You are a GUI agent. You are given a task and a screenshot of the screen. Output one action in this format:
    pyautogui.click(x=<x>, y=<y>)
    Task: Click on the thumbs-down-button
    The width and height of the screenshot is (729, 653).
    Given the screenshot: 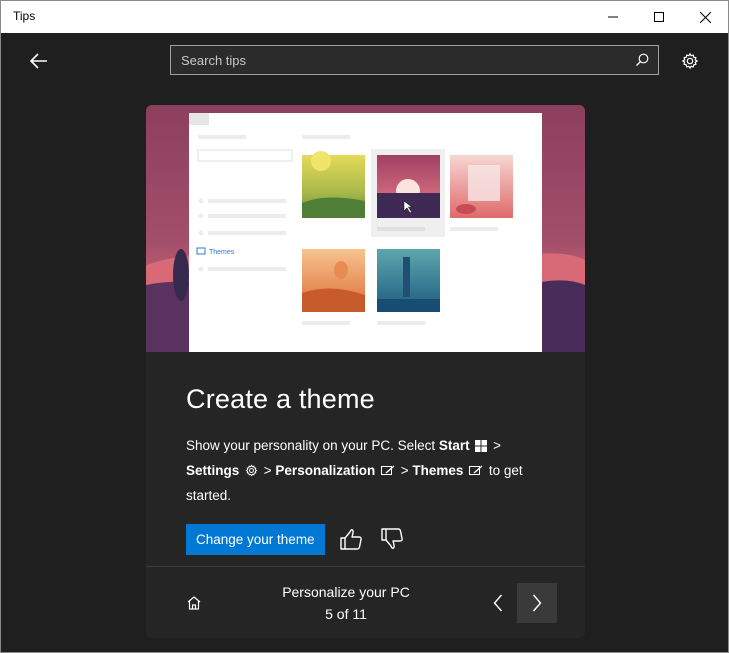 What is the action you would take?
    pyautogui.click(x=392, y=539)
    